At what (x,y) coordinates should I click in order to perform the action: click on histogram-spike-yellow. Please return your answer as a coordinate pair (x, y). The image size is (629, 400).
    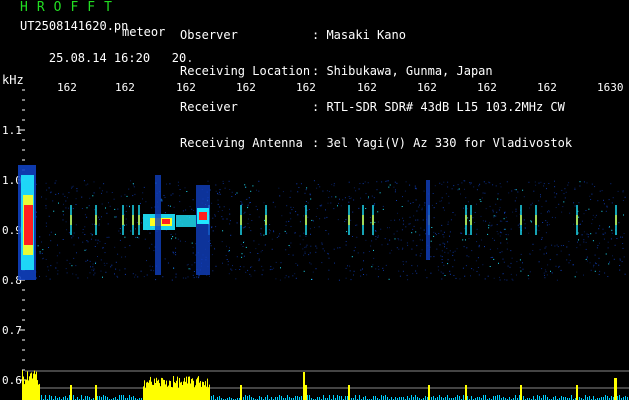
    Looking at the image, I should click on (241, 392).